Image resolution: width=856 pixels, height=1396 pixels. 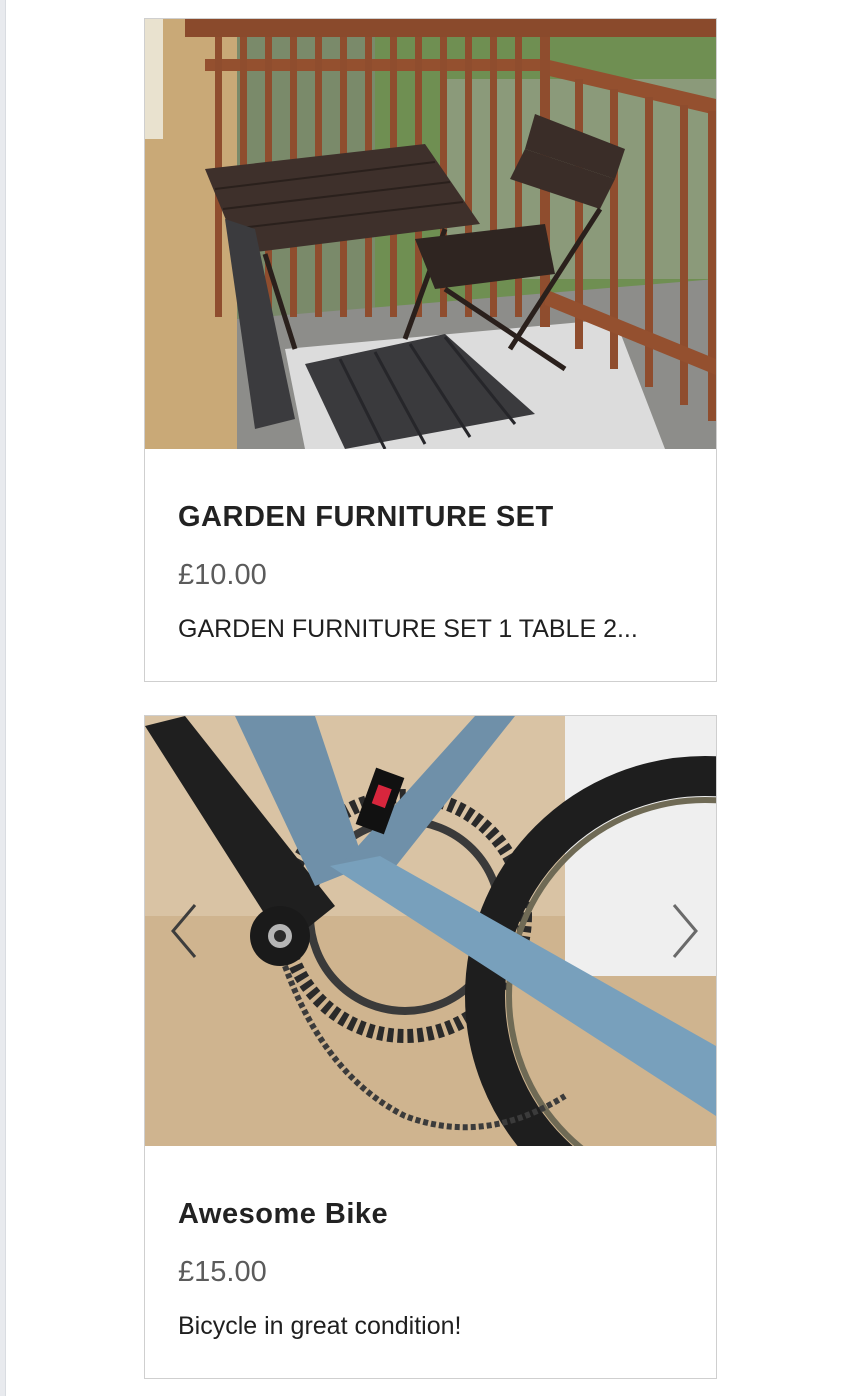 I want to click on carousel-prev-button, so click(x=187, y=931).